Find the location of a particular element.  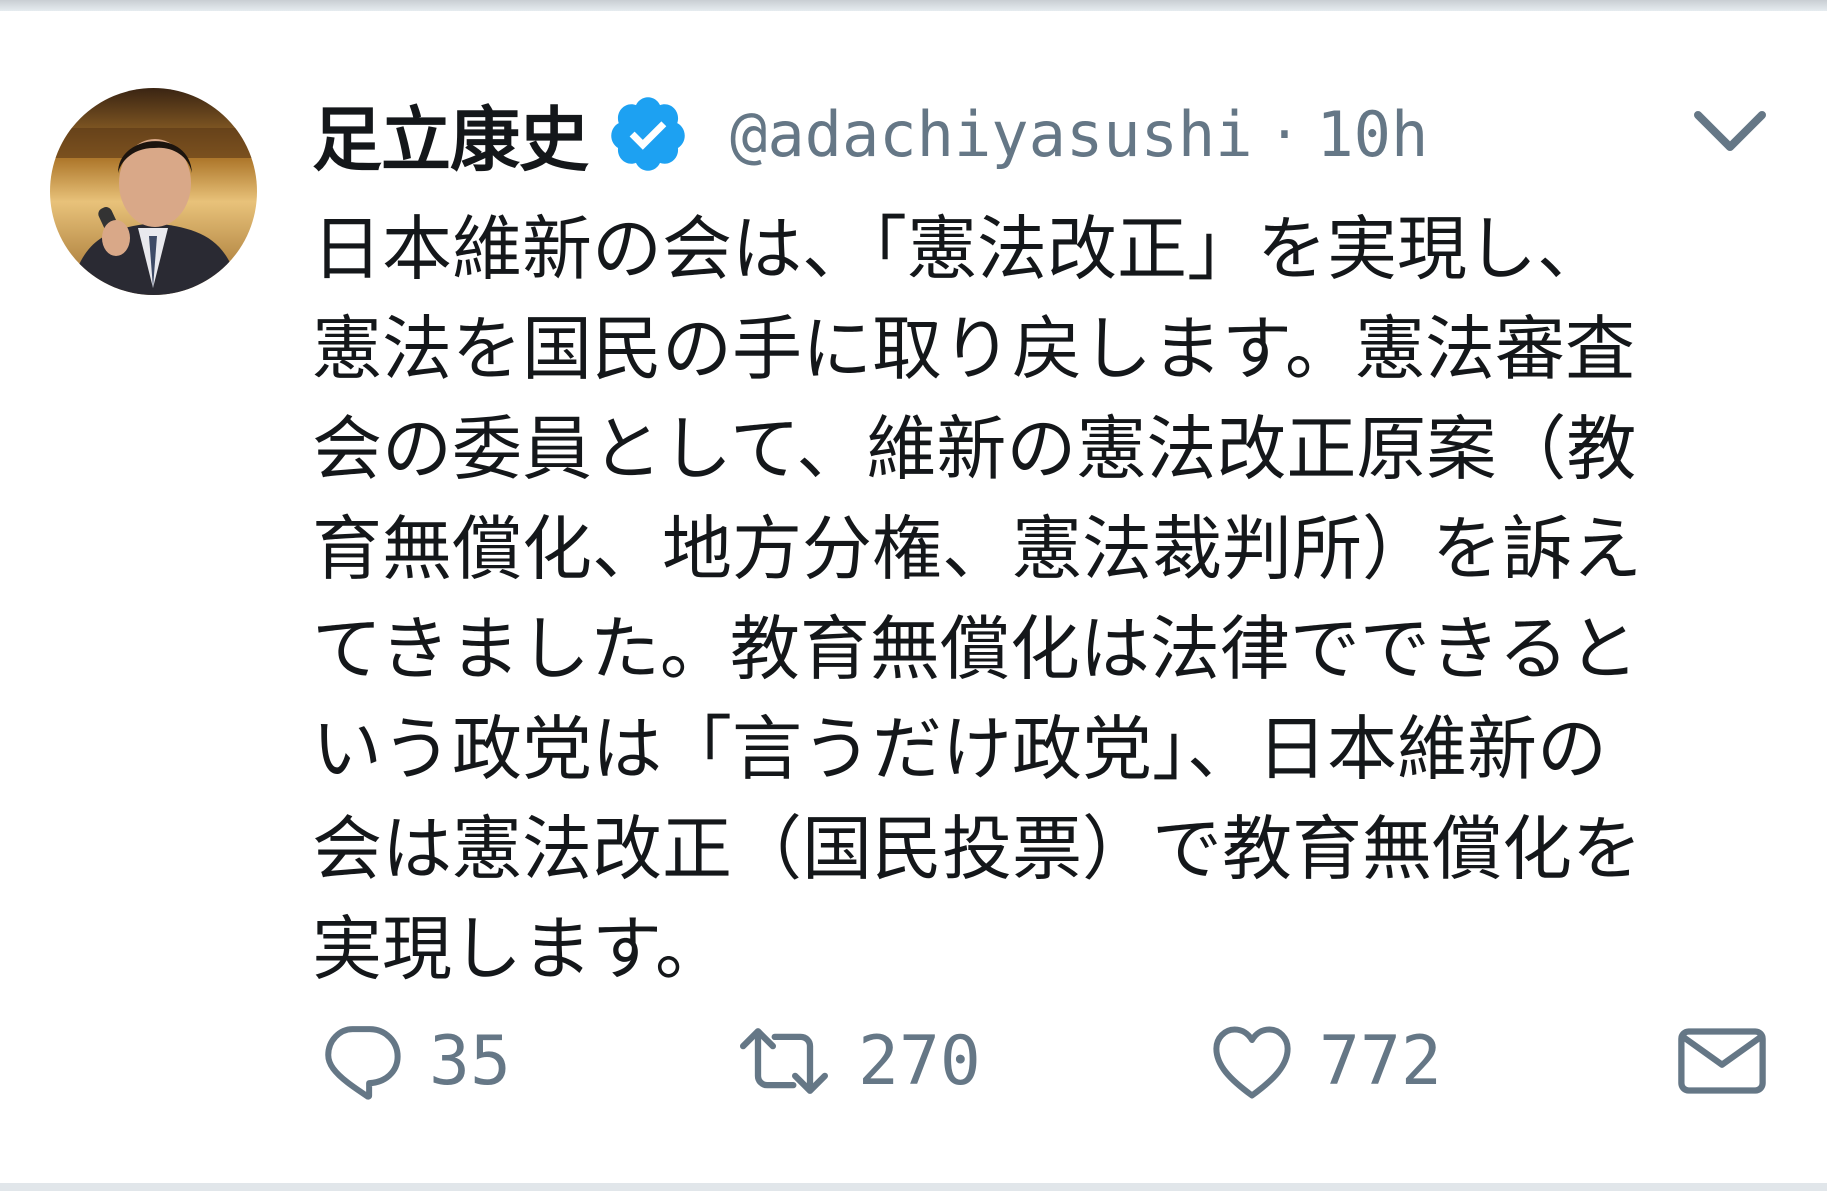

tweet-header: 足立康史 @adachiyasushi · 10h is located at coordinates (870, 134).